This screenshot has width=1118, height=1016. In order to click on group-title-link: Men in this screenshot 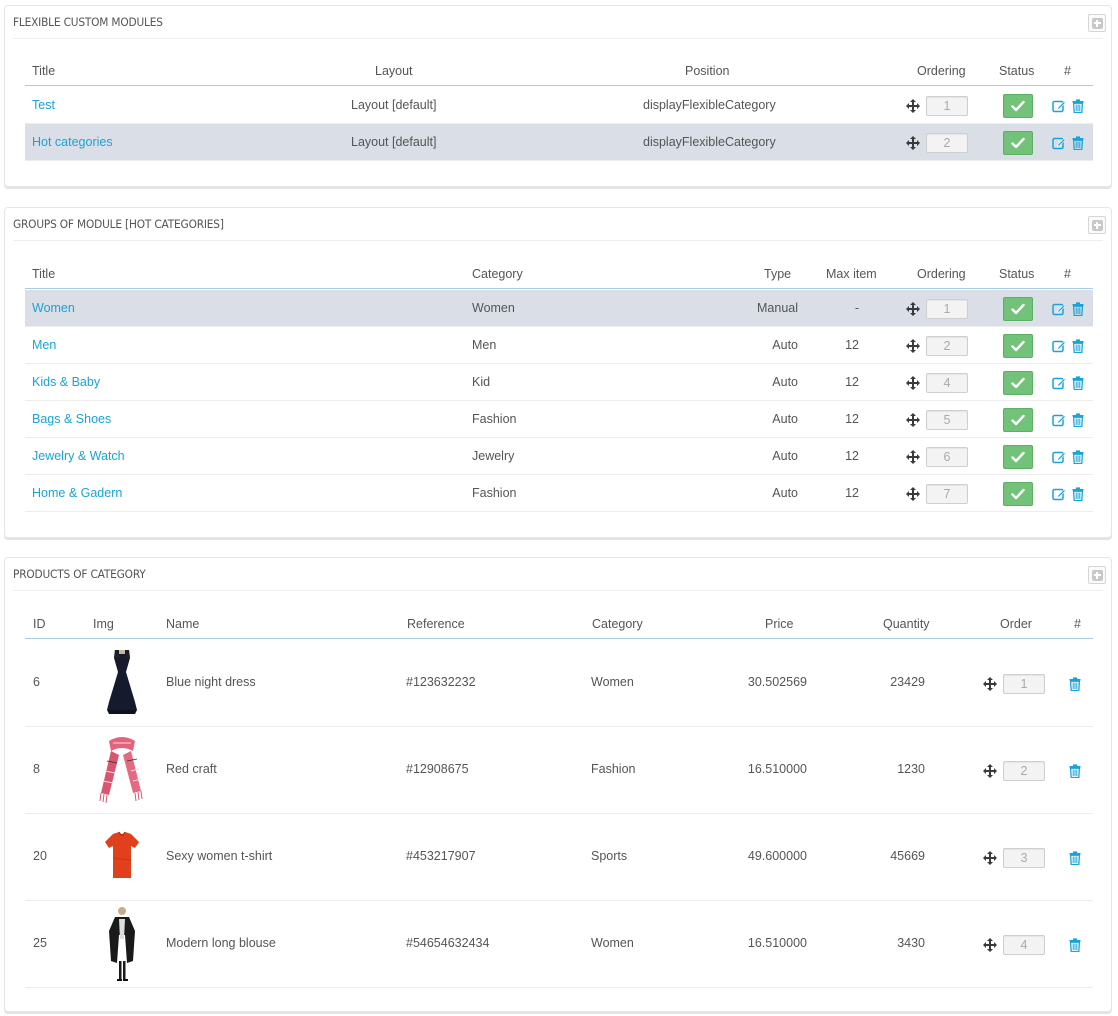, I will do `click(44, 345)`.